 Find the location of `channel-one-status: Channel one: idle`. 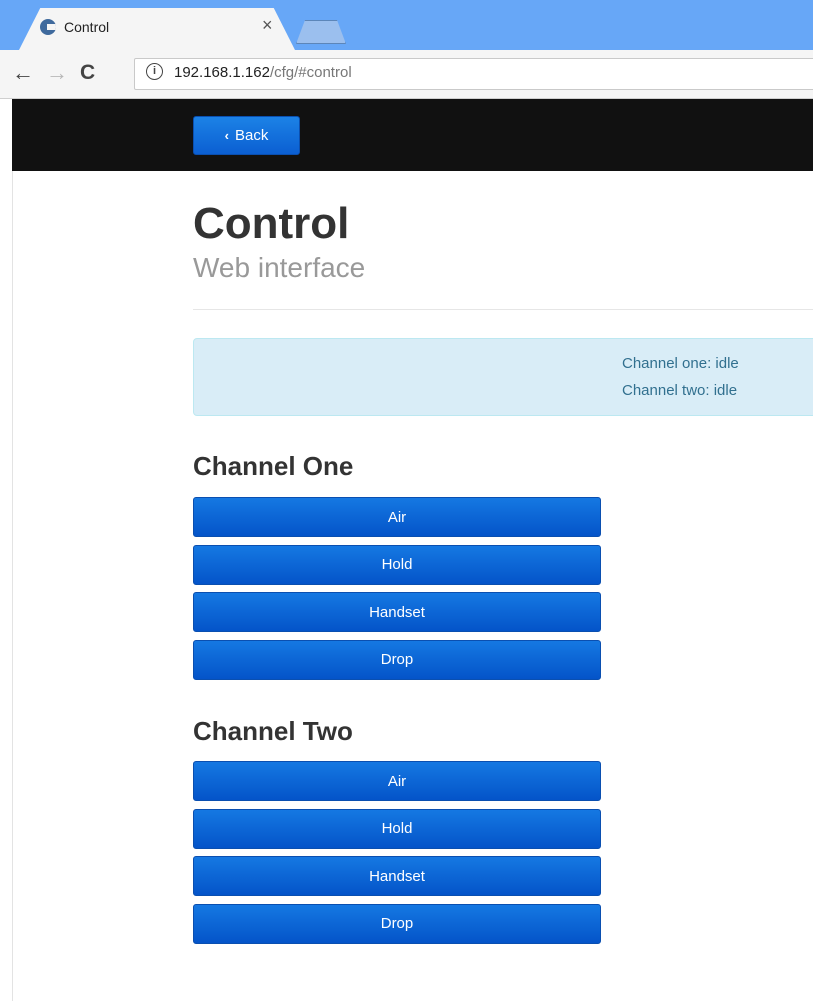

channel-one-status: Channel one: idle is located at coordinates (680, 363).